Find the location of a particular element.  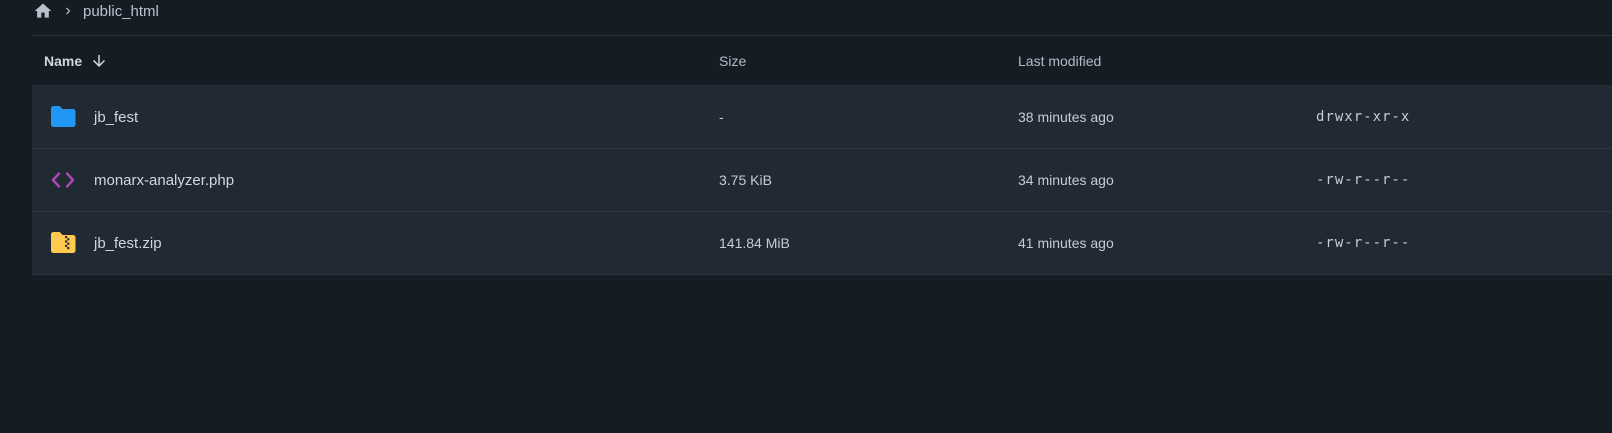

file-modified: 34 minutes ago is located at coordinates (1066, 180).